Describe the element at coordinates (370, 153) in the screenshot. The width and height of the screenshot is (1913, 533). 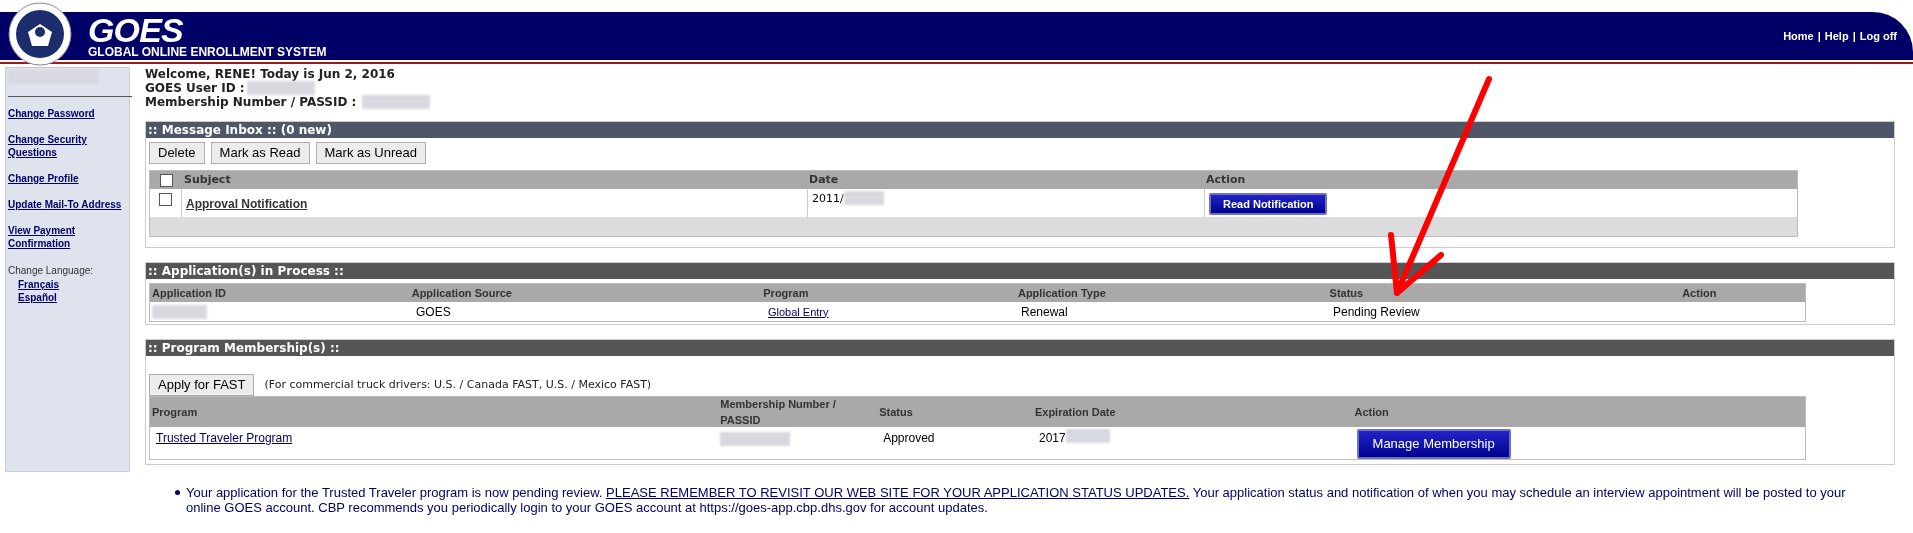
I see `toolbar-button: Mark as Unread` at that location.